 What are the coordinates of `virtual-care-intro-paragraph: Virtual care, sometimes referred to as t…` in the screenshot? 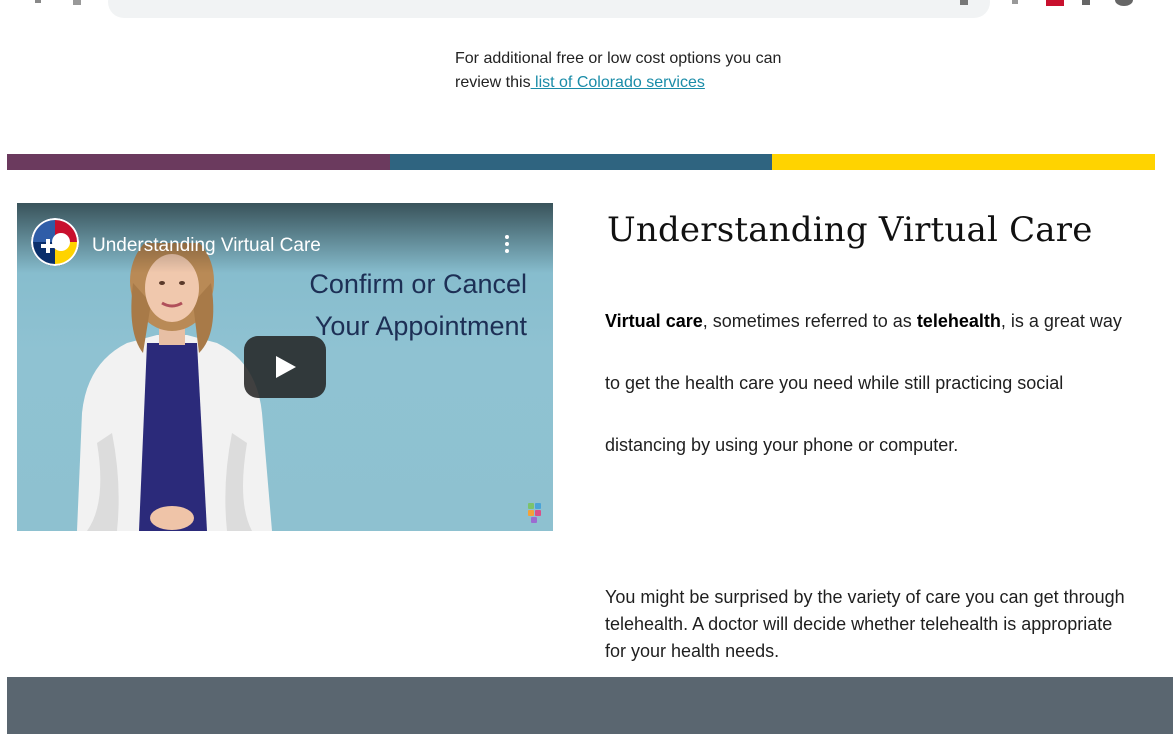 It's located at (865, 383).